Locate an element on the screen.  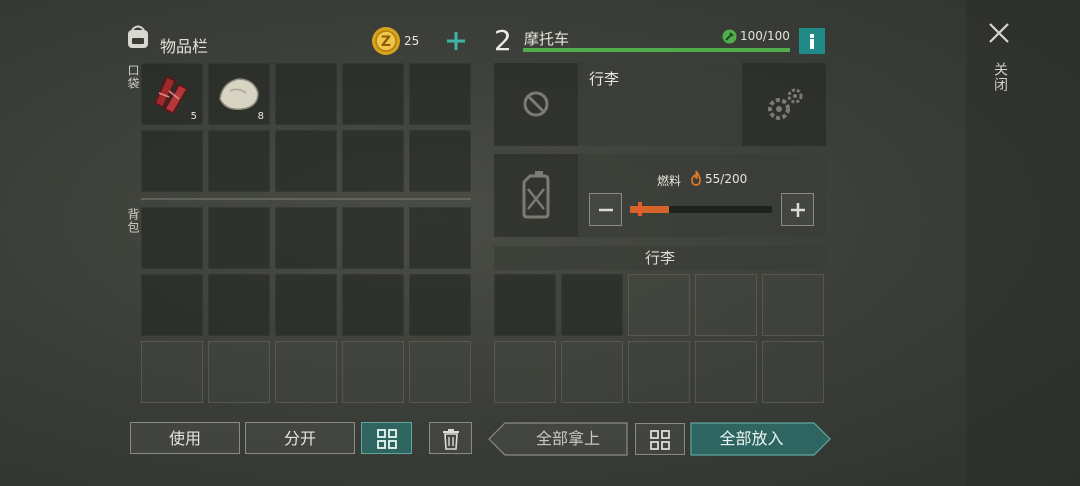
backpack-label: 背包 is located at coordinates (133, 221).